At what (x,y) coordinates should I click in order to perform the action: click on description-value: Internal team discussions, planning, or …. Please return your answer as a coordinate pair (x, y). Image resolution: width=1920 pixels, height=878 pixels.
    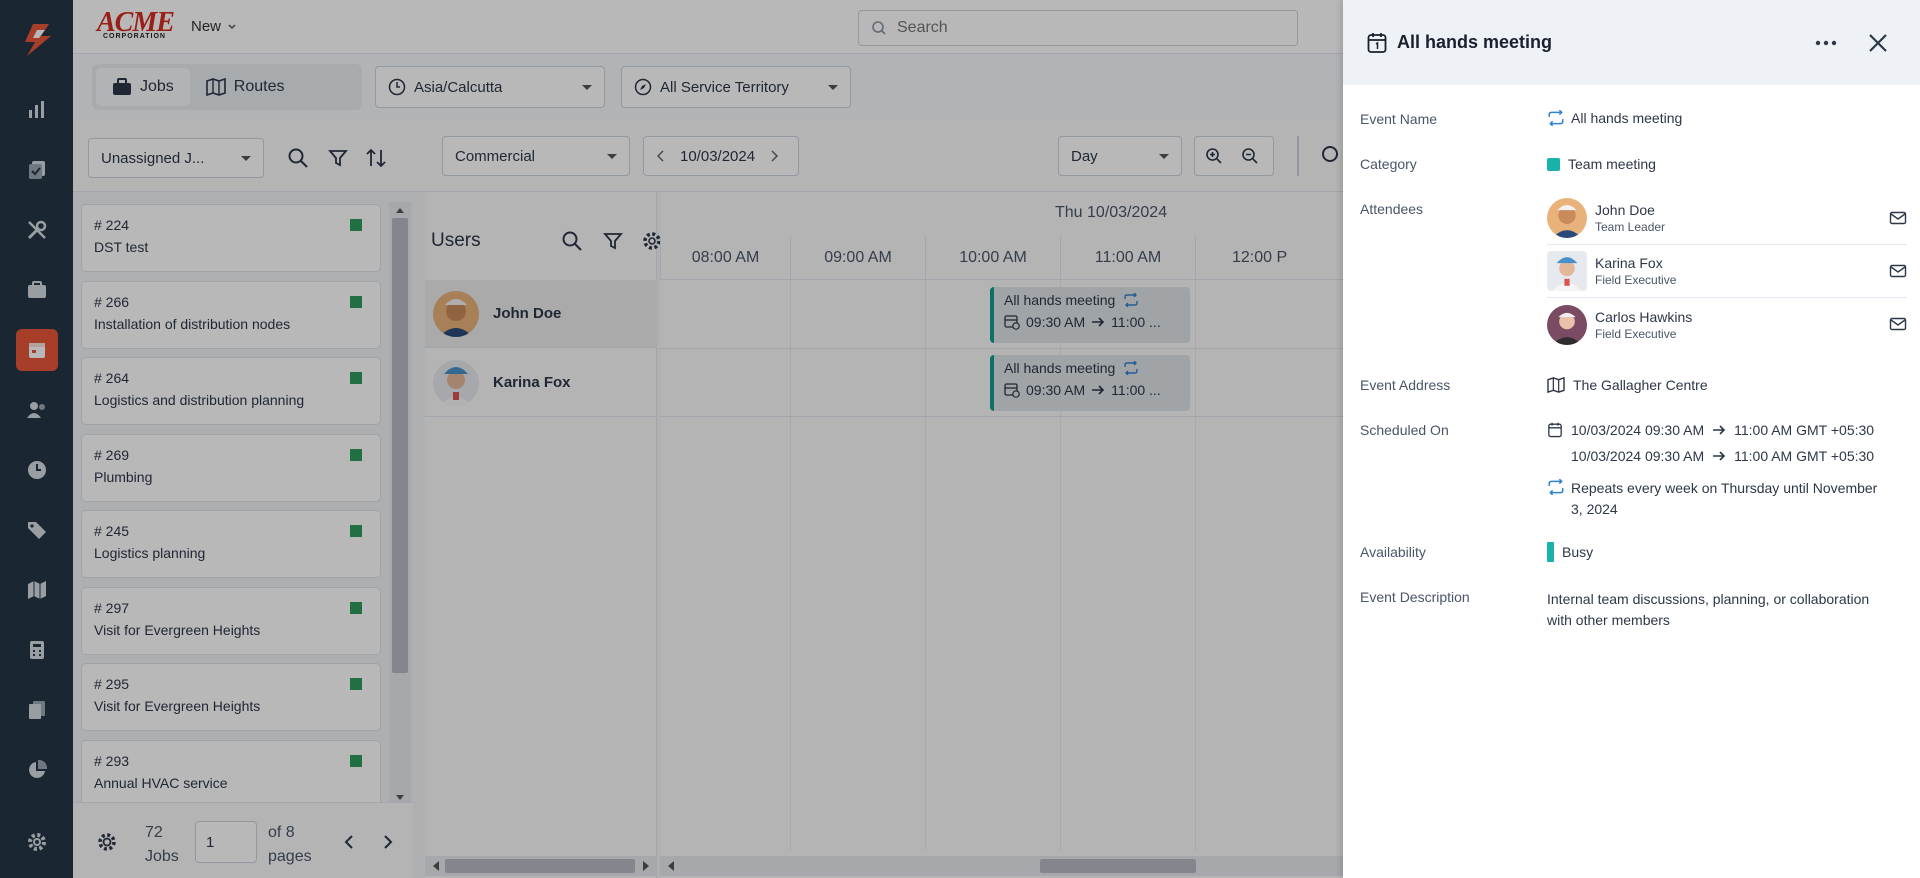
    Looking at the image, I should click on (1708, 610).